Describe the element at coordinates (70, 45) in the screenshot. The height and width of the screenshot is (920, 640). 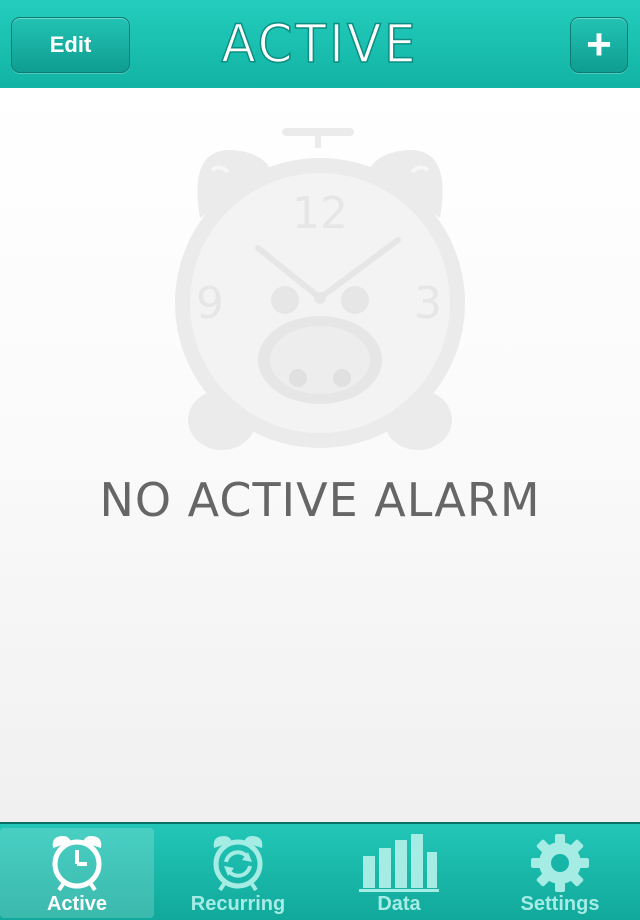
I see `edit-button: Edit` at that location.